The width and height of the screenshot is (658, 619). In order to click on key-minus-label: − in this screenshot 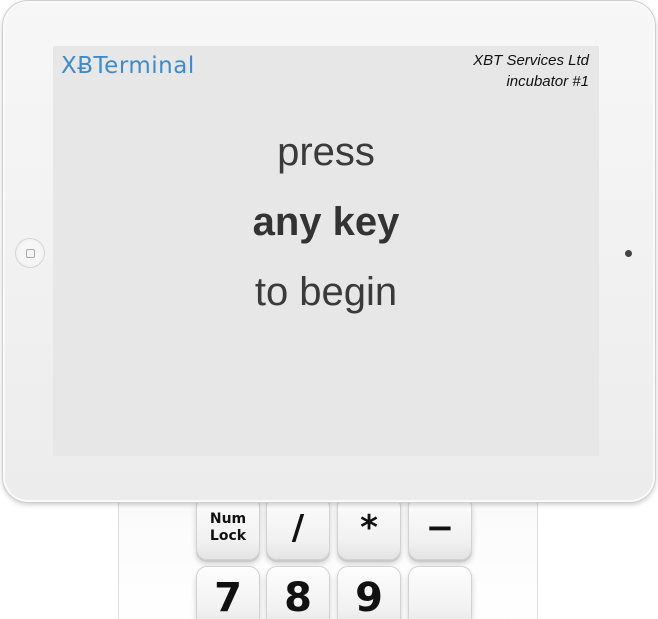, I will do `click(440, 528)`.